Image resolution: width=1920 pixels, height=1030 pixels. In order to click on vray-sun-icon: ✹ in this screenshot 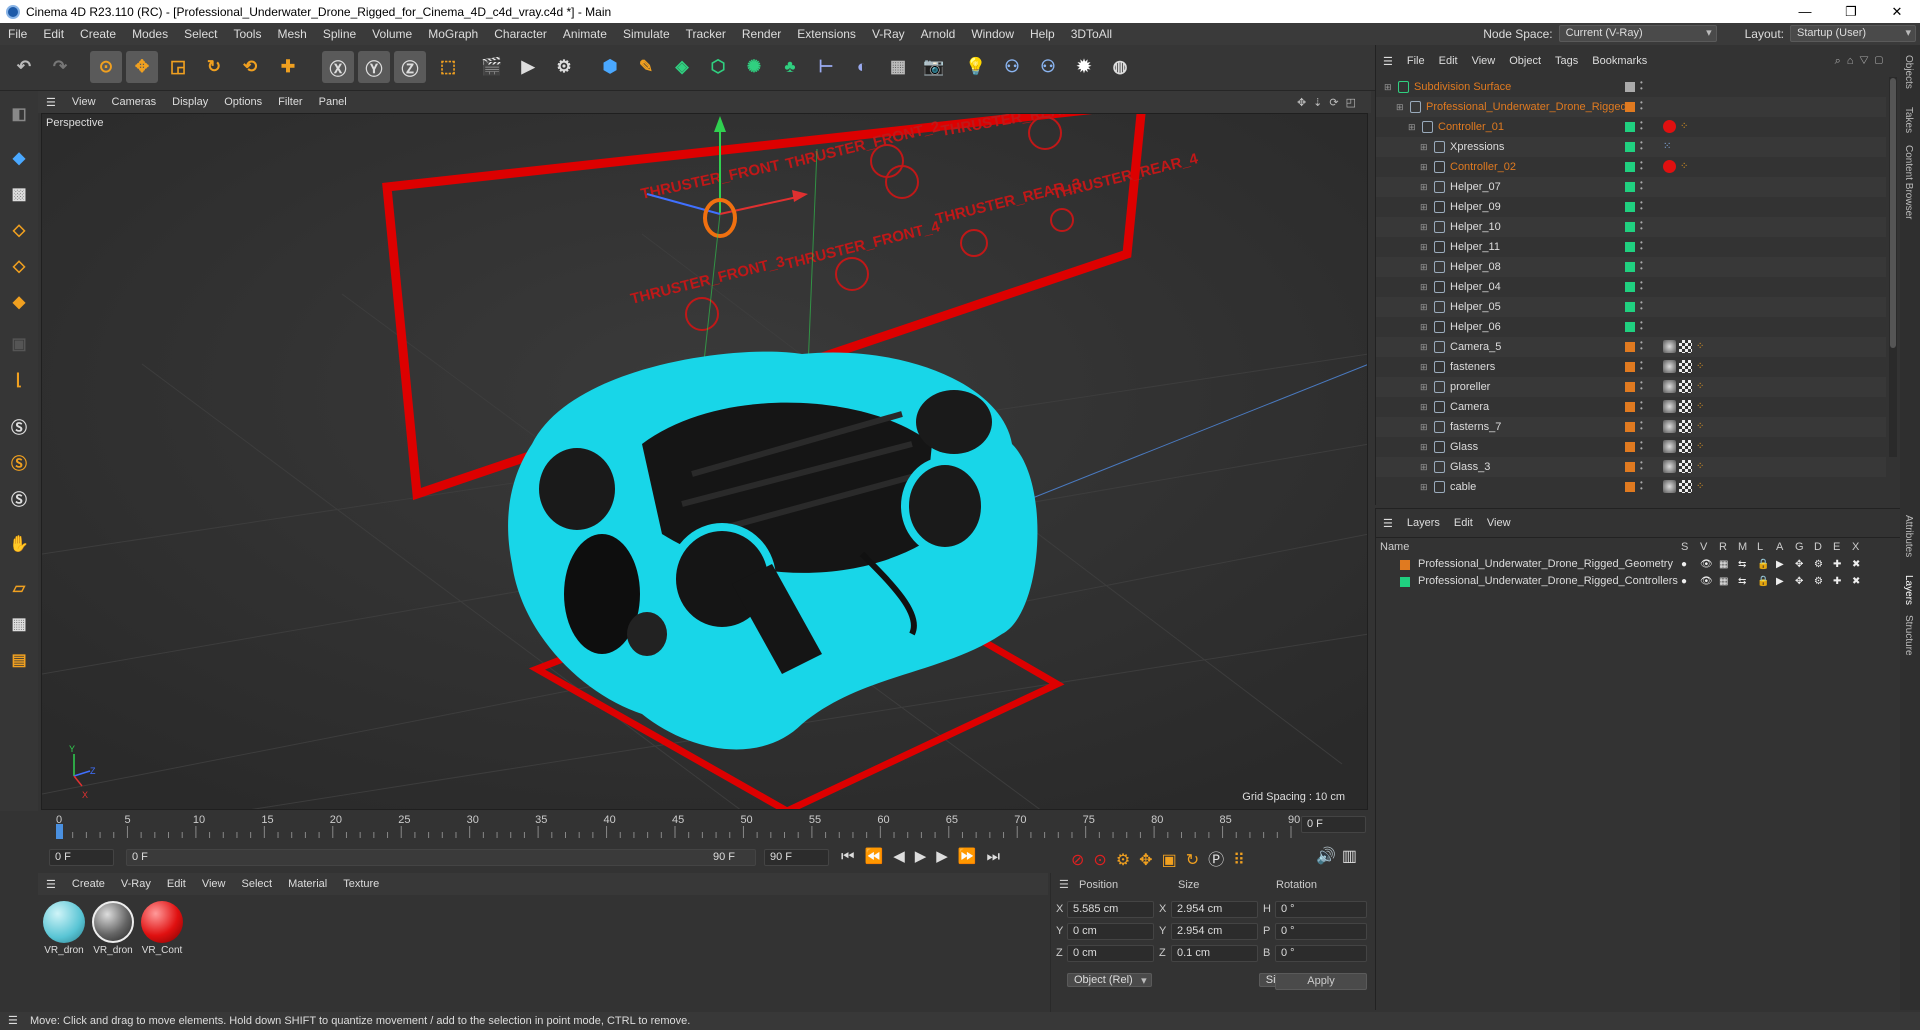, I will do `click(1084, 67)`.